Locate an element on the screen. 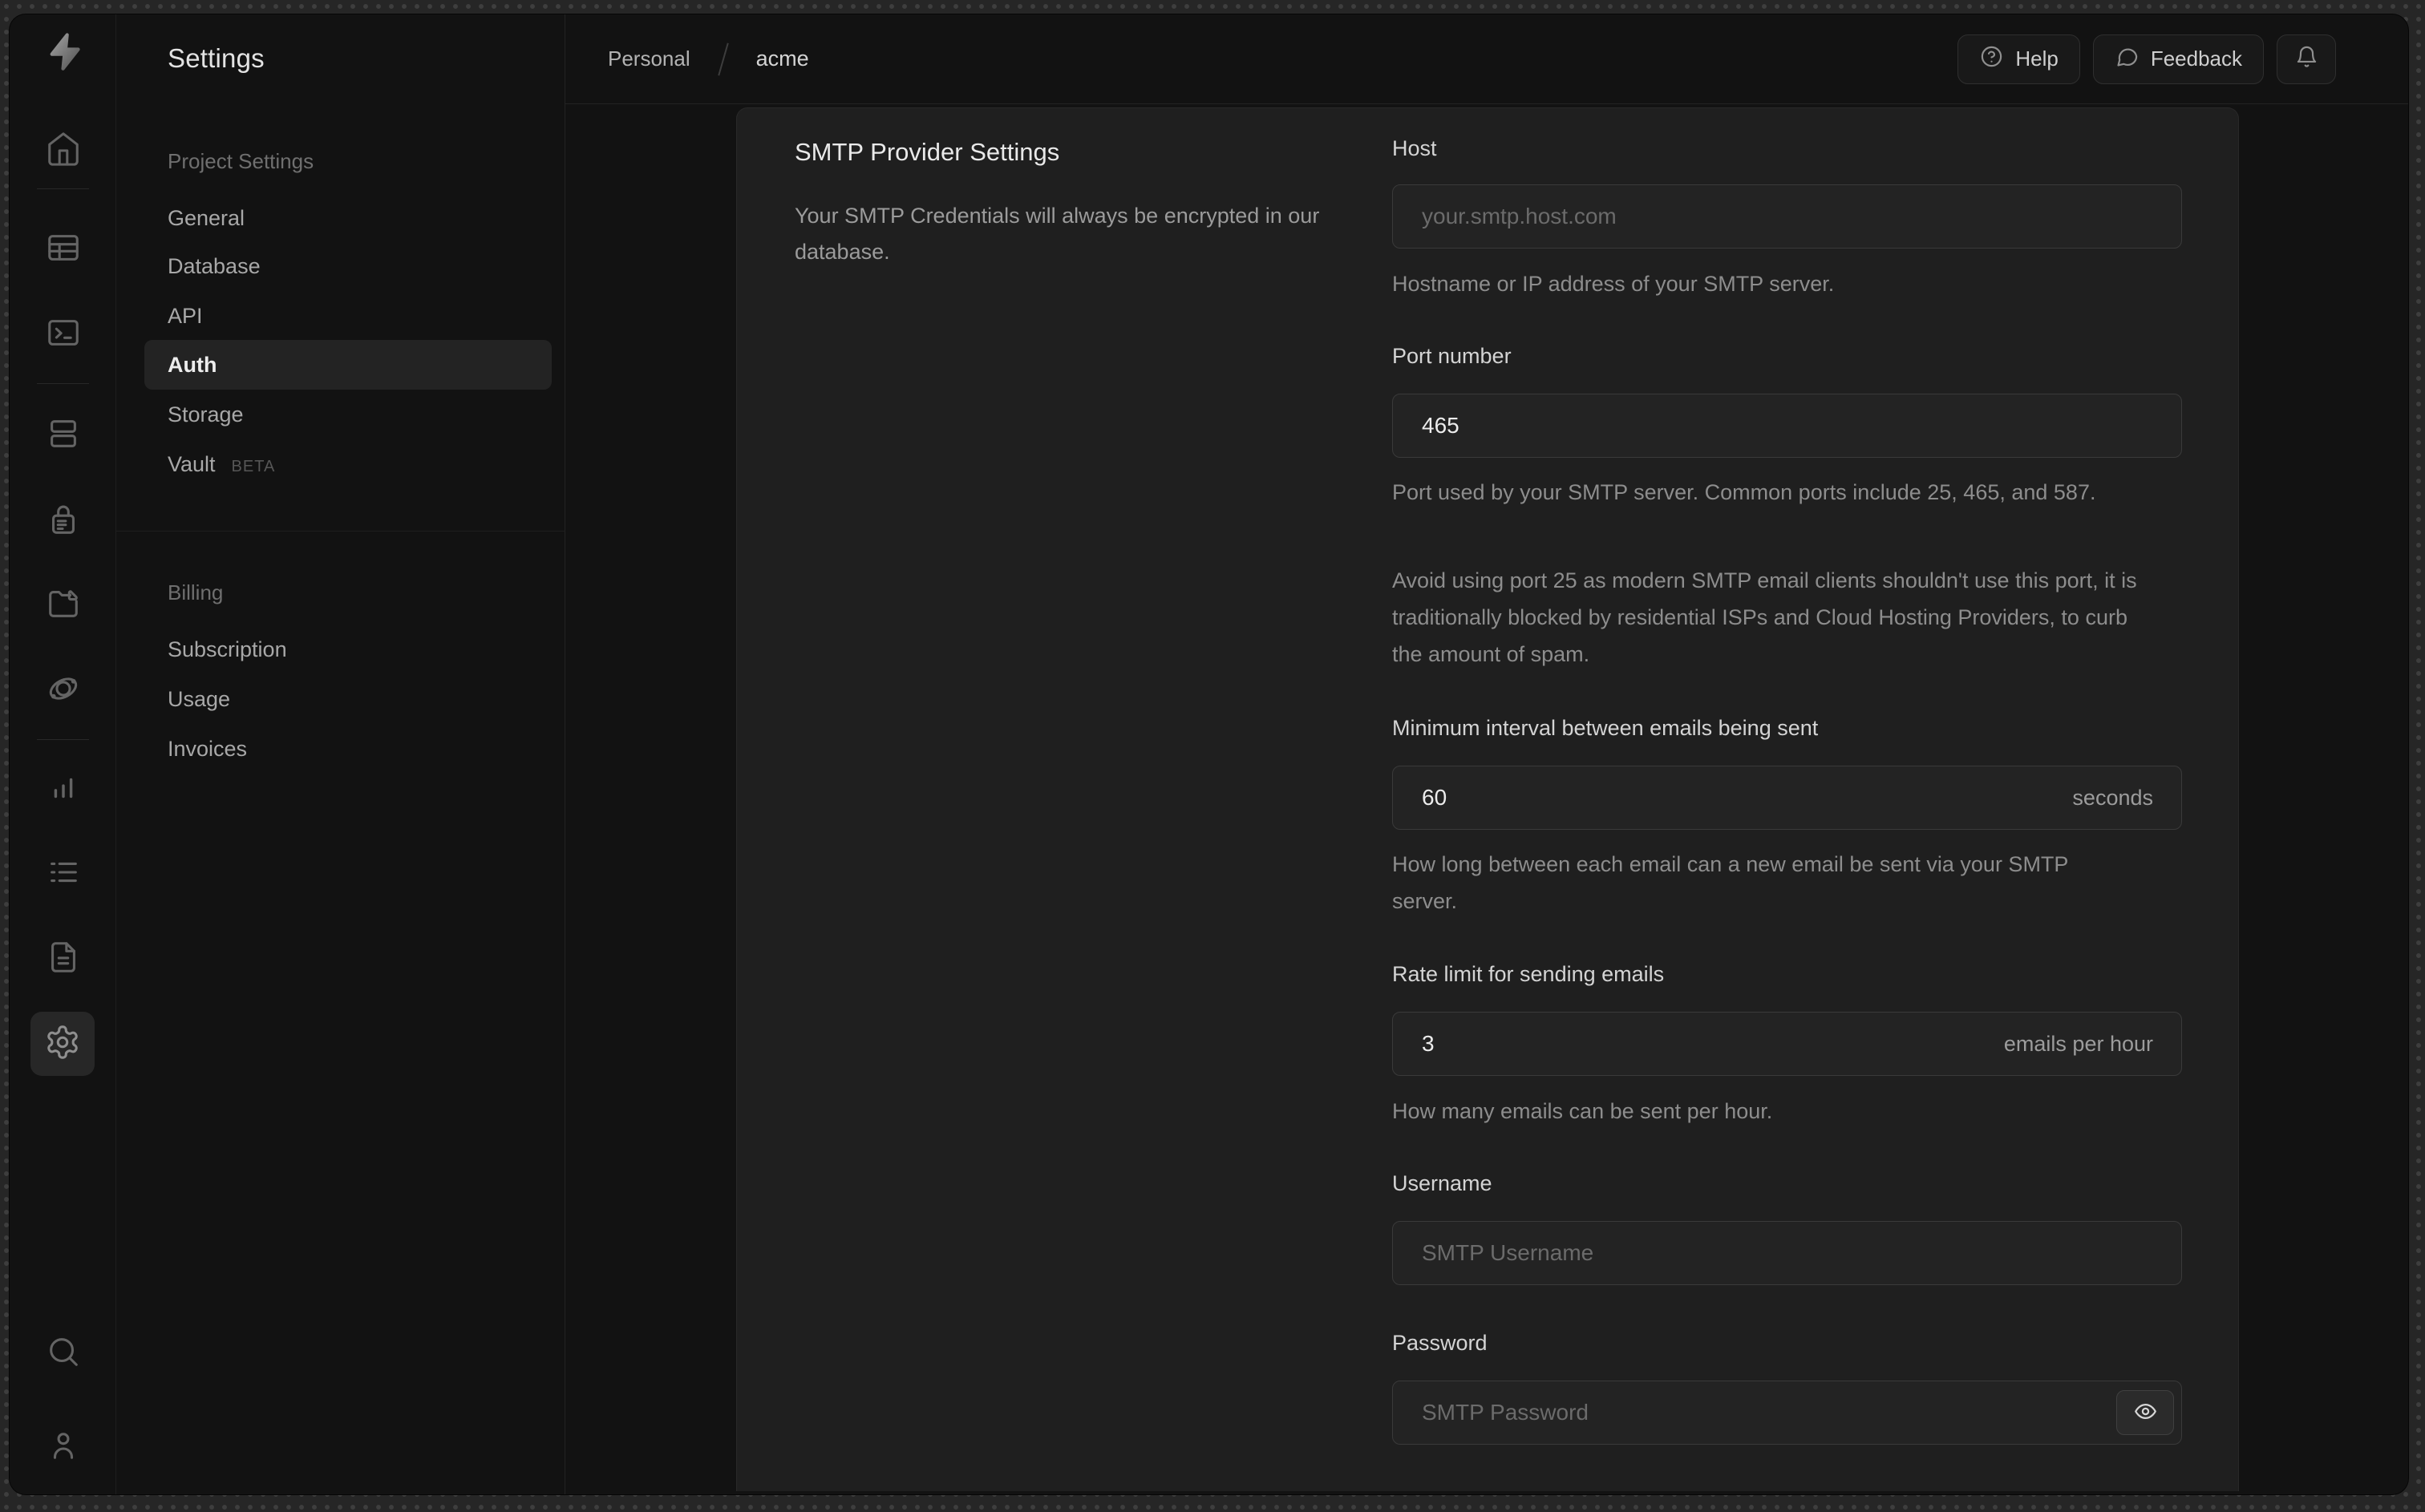  sidebar-item-general: General is located at coordinates (348, 218).